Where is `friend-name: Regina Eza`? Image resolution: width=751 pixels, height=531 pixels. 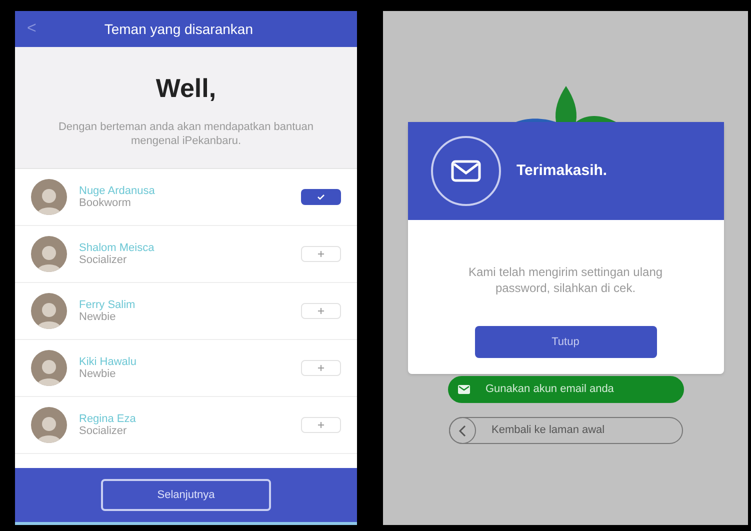
friend-name: Regina Eza is located at coordinates (108, 419).